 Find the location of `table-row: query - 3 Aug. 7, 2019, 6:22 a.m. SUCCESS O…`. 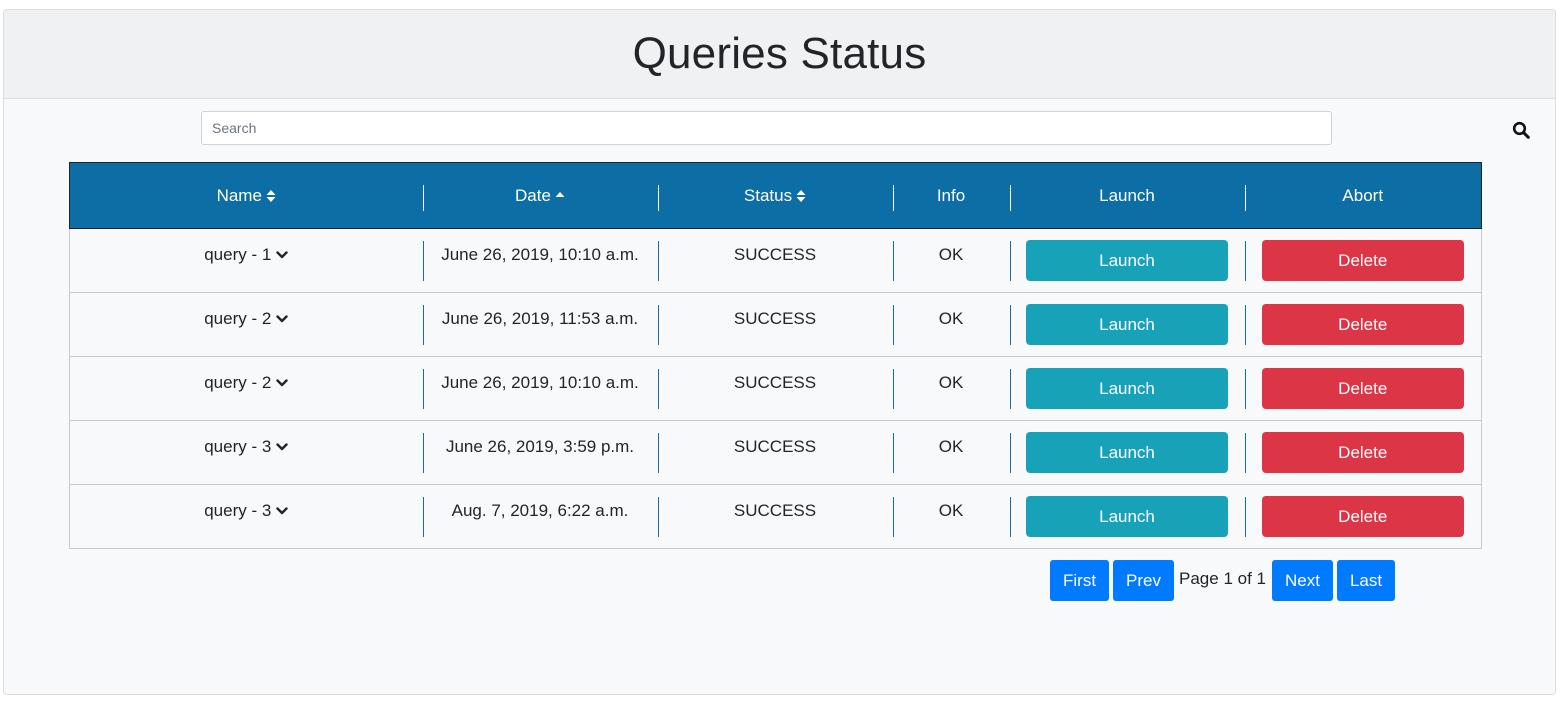

table-row: query - 3 Aug. 7, 2019, 6:22 a.m. SUCCESS O… is located at coordinates (776, 517).